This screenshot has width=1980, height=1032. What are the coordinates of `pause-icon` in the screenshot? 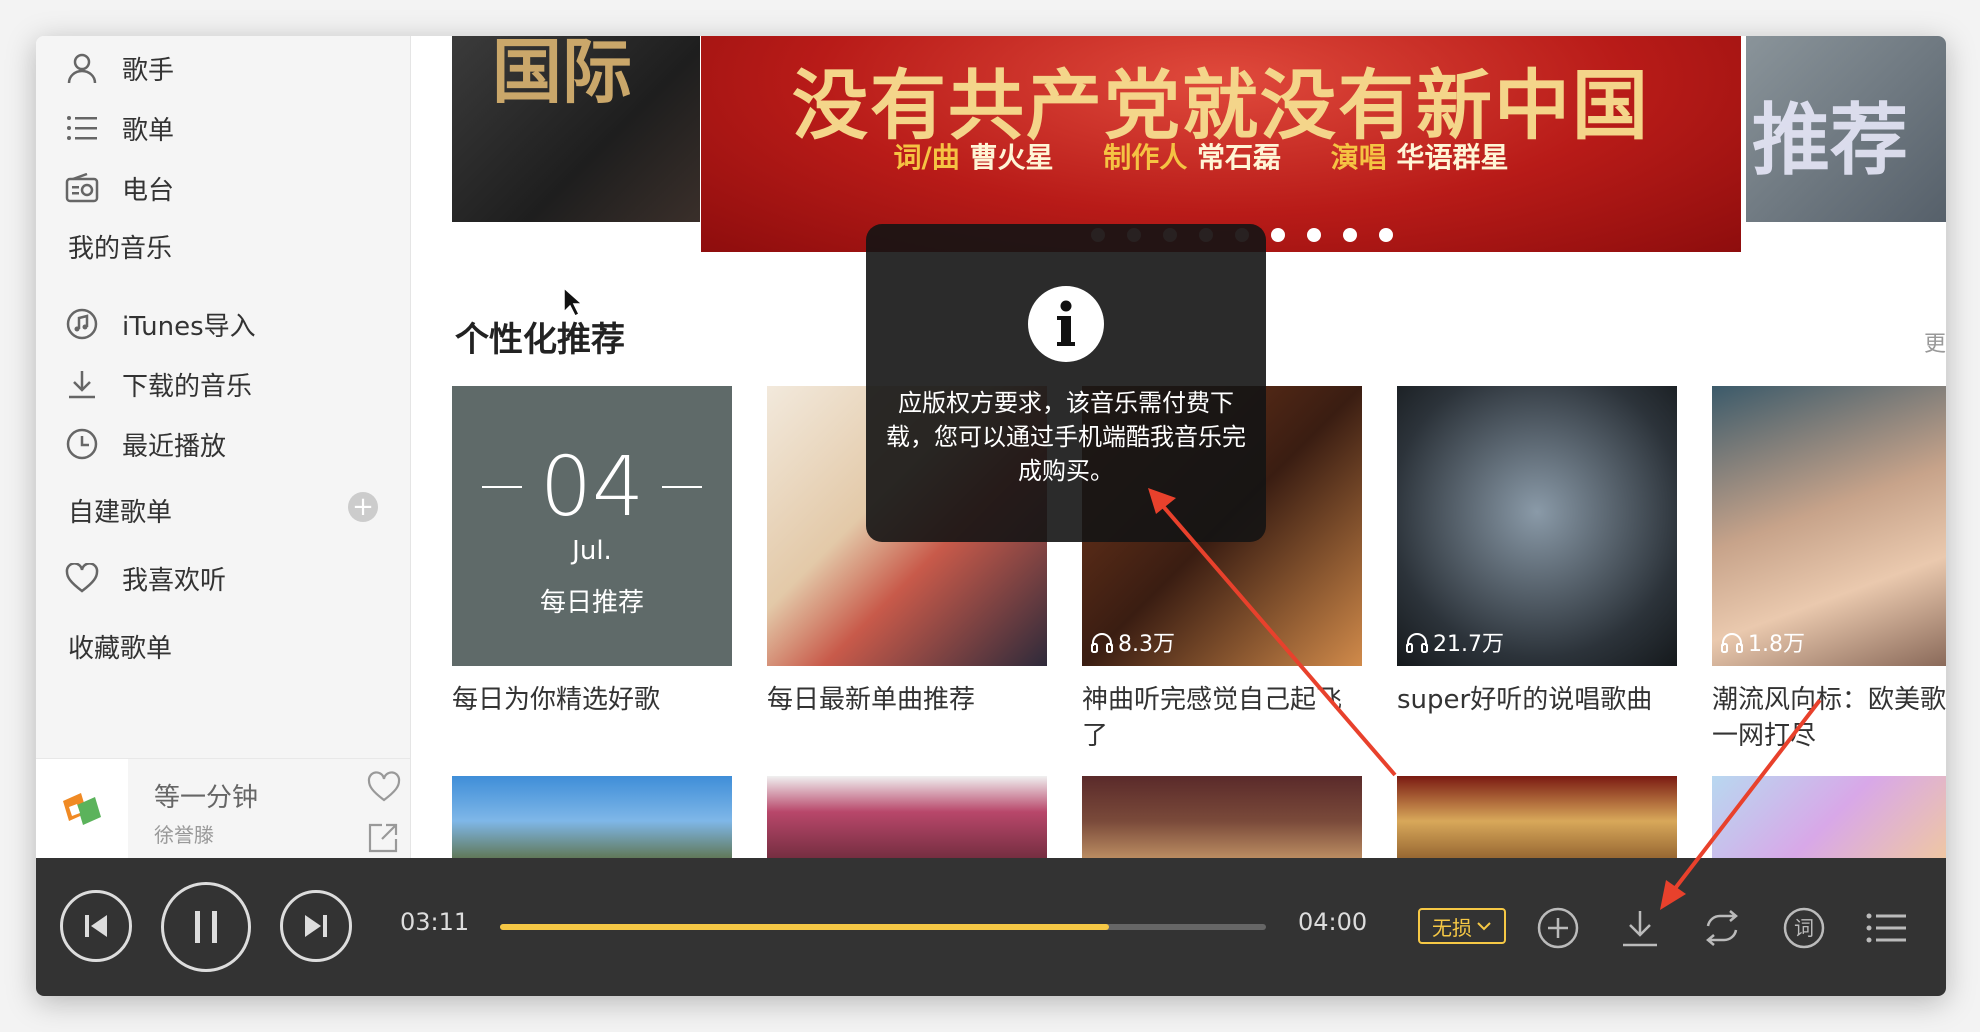 It's located at (206, 927).